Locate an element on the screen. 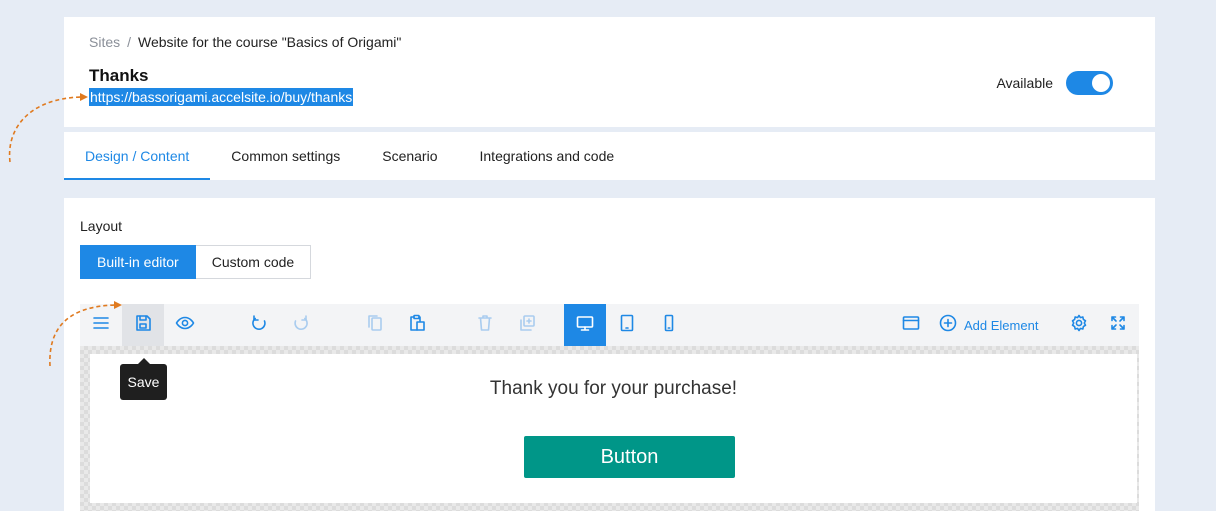 This screenshot has width=1216, height=511. thank-you-heading: Thank you for your purchase! is located at coordinates (613, 389).